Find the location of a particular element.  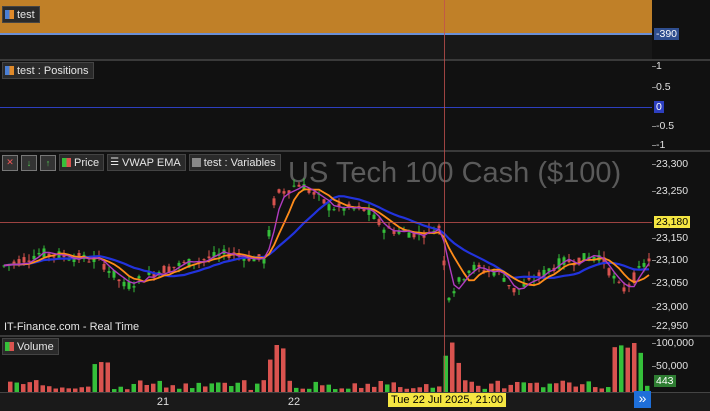

positions-pane-header: test : Positions is located at coordinates (48, 70).